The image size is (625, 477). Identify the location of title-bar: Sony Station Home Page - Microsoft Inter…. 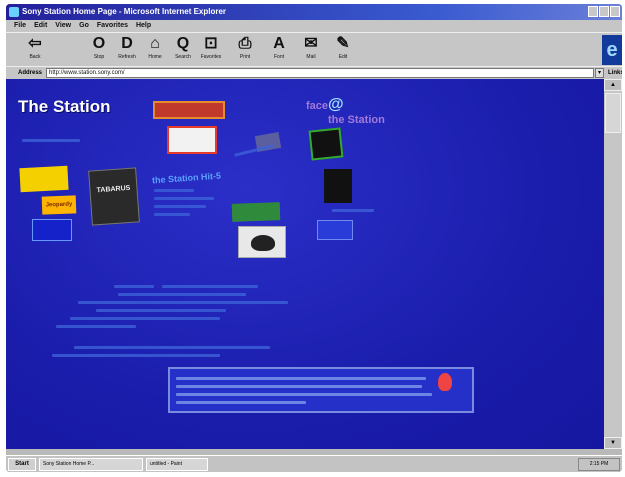
(314, 12).